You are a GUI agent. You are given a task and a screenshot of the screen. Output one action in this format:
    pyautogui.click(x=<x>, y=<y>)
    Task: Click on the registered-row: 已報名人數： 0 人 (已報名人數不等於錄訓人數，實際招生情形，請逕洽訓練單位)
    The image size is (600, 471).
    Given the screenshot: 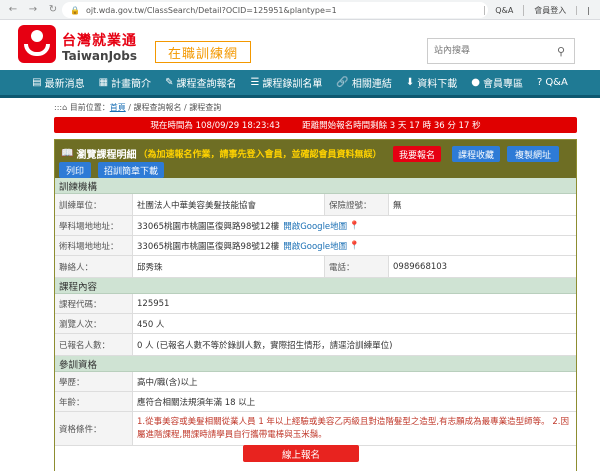 What is the action you would take?
    pyautogui.click(x=315, y=345)
    